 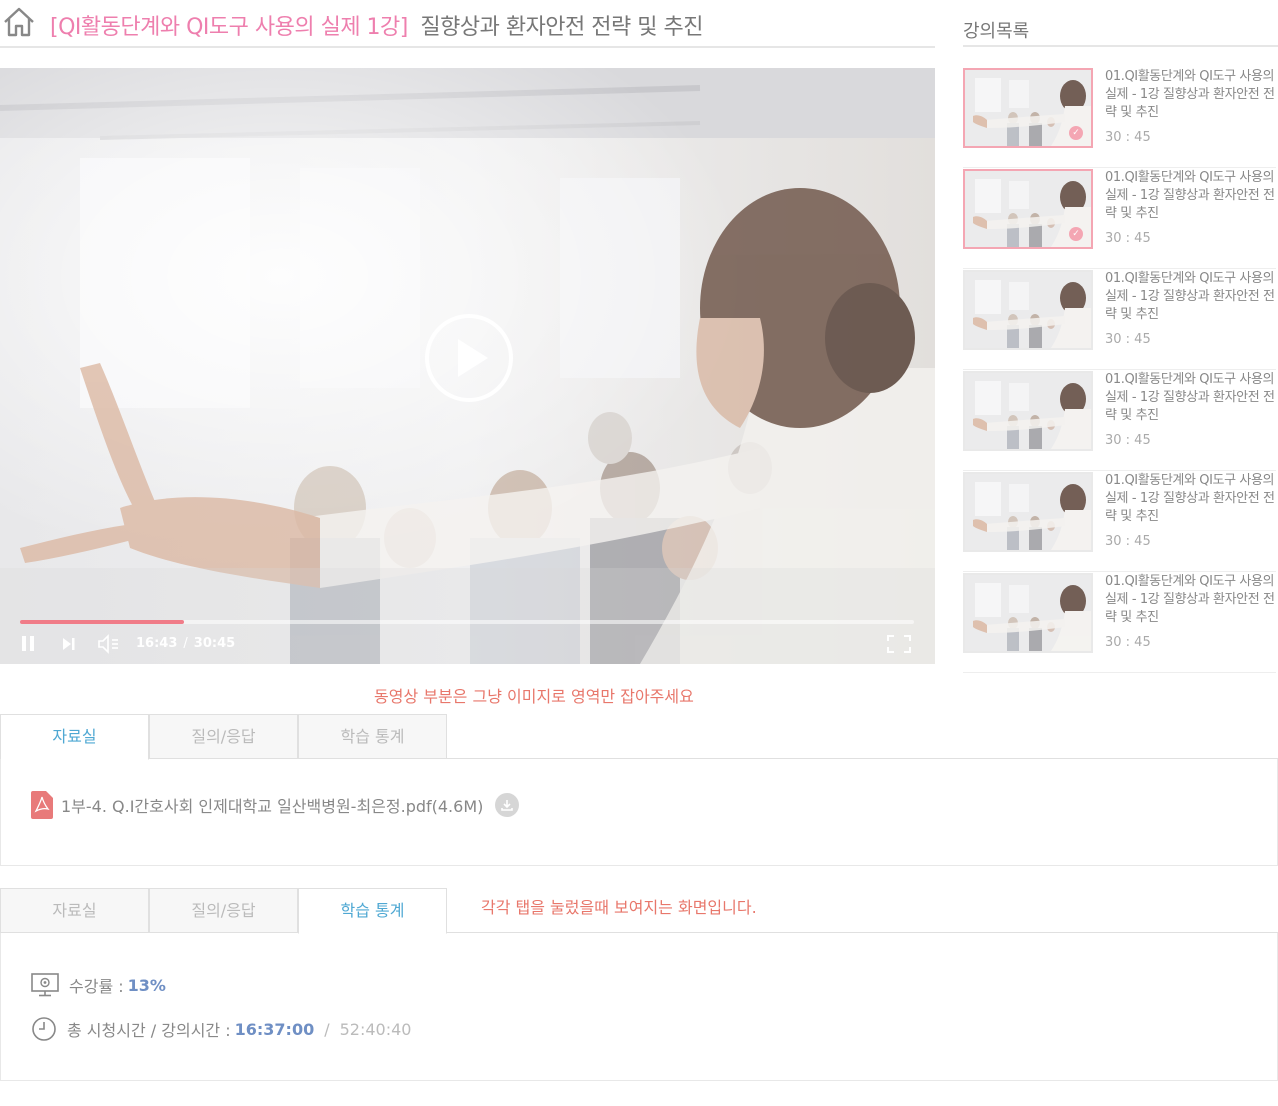 What do you see at coordinates (899, 644) in the screenshot?
I see `fullscreen-icon` at bounding box center [899, 644].